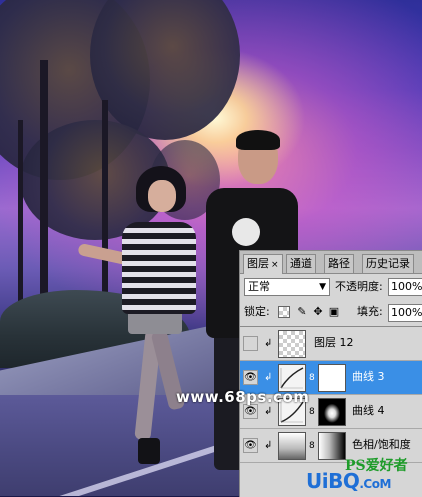  I want to click on tab-paths: 路径, so click(339, 263).